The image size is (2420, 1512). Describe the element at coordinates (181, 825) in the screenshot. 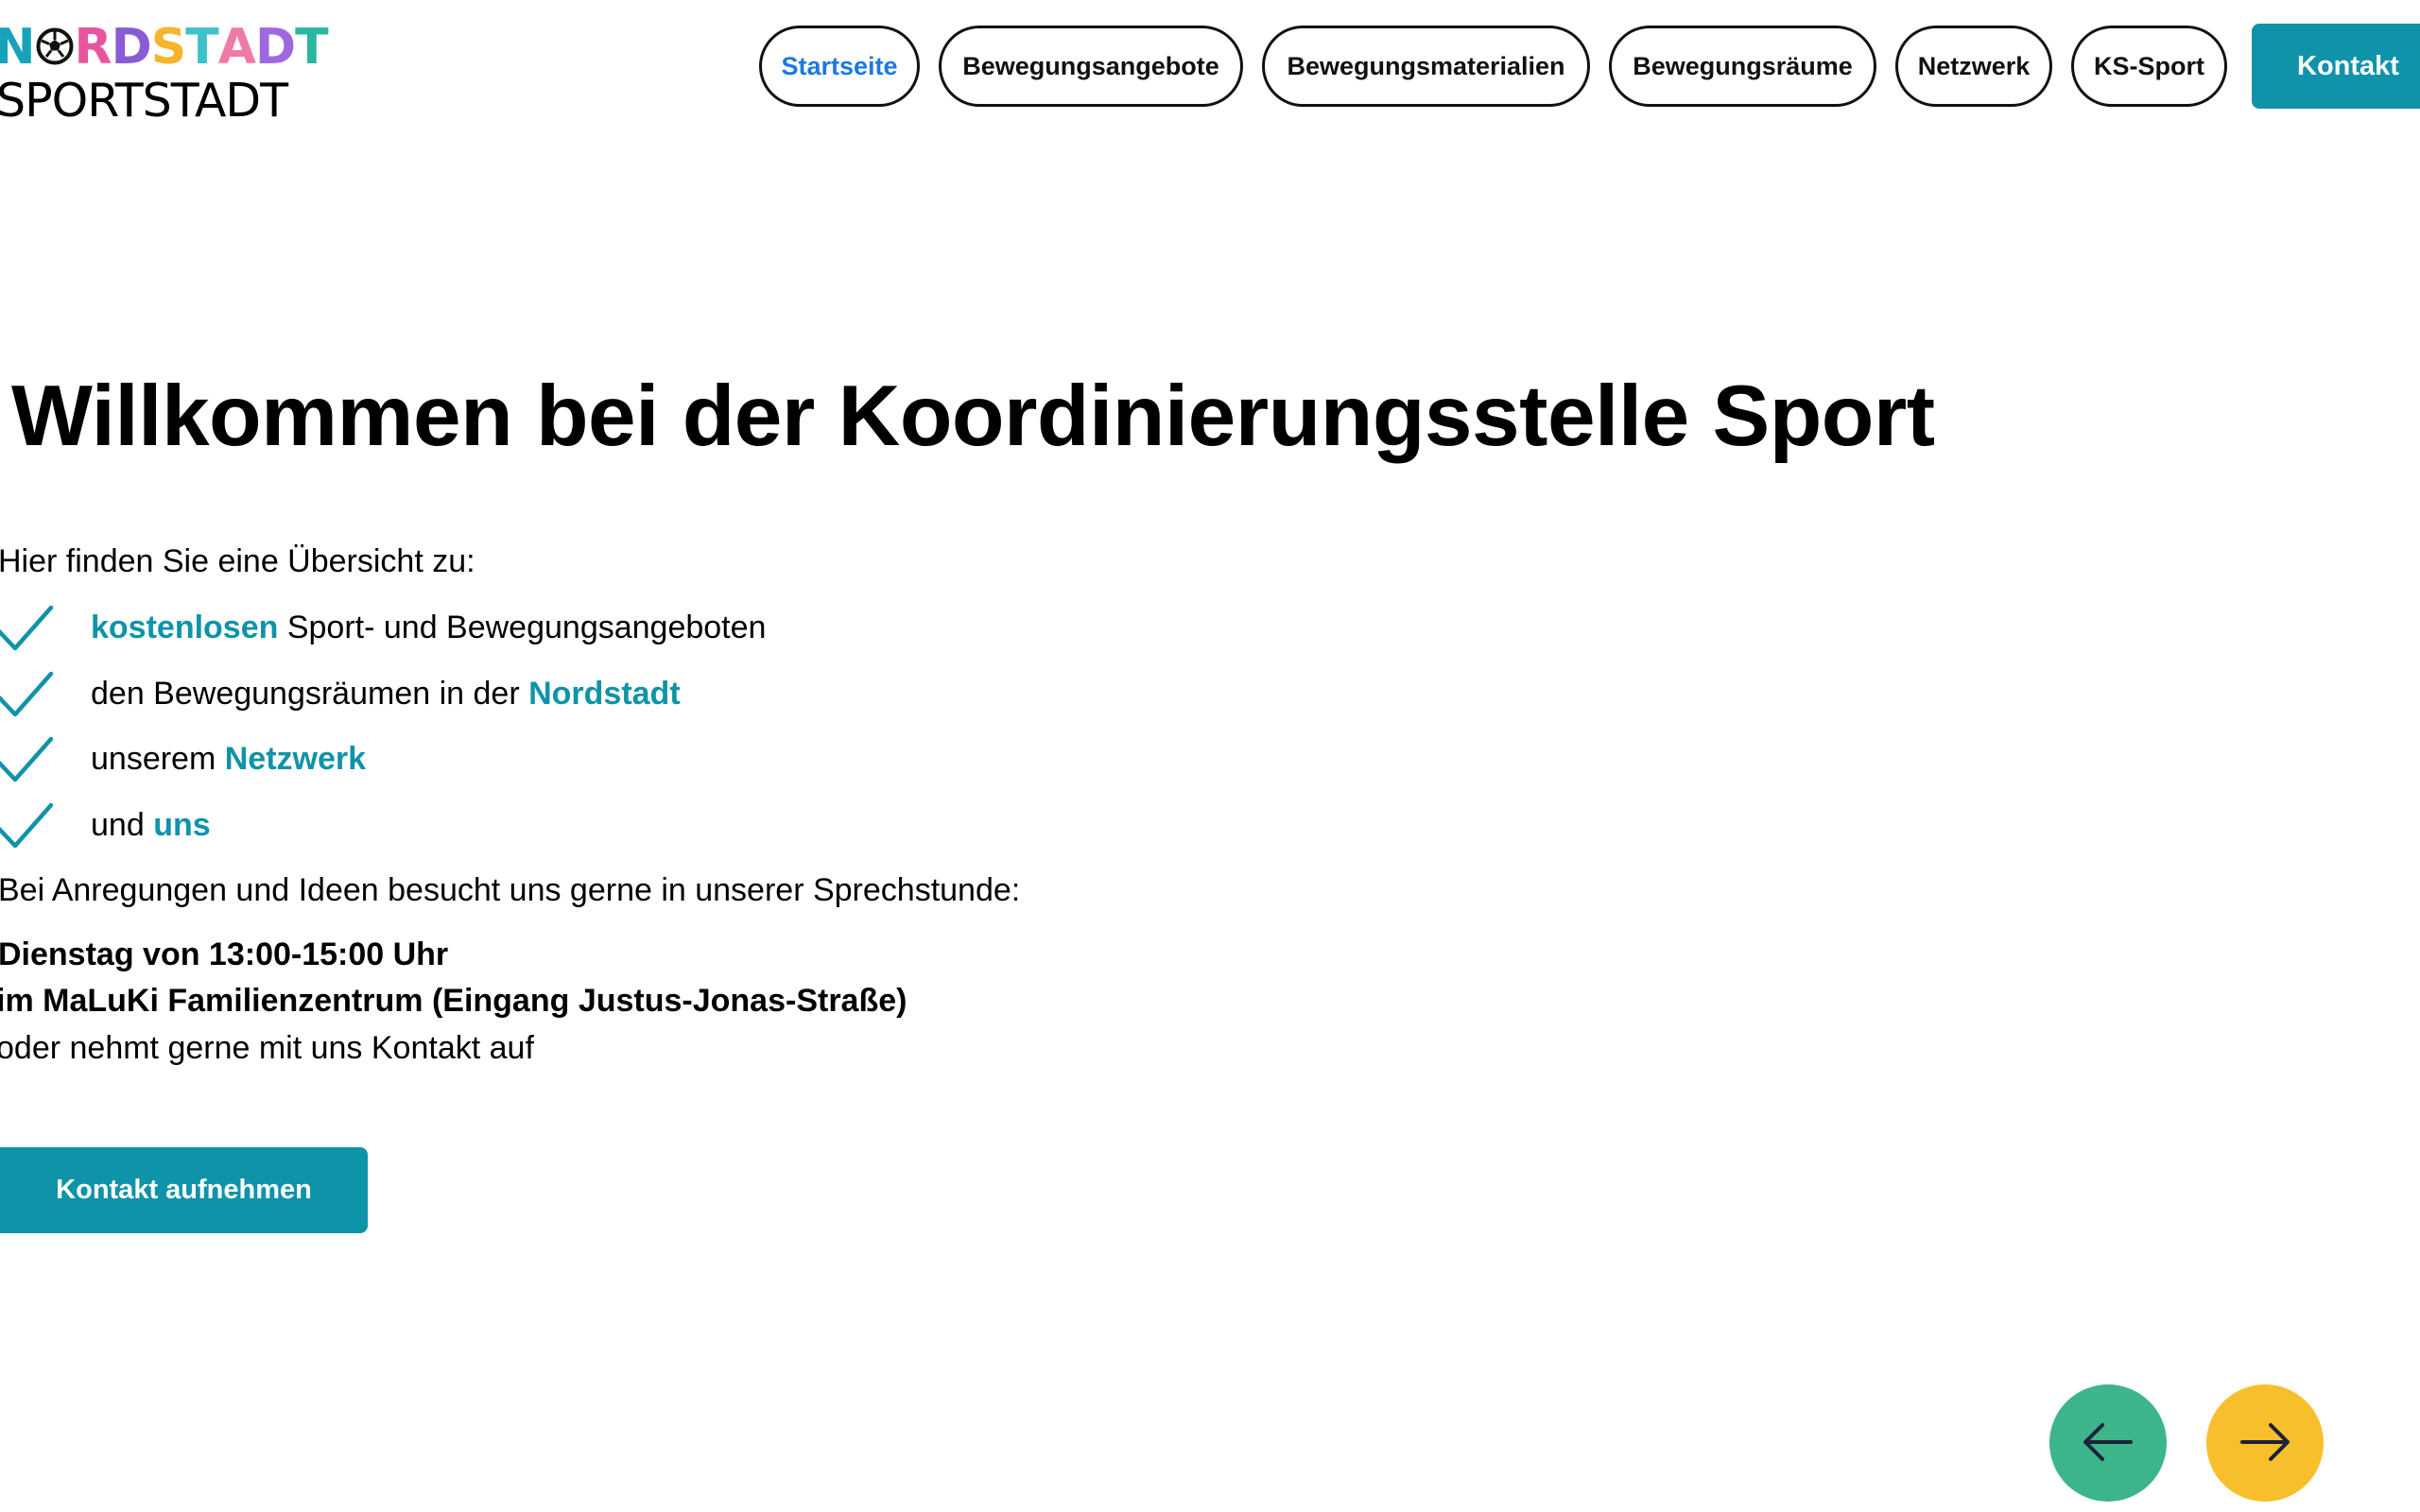

I see `link-uns: uns` at that location.